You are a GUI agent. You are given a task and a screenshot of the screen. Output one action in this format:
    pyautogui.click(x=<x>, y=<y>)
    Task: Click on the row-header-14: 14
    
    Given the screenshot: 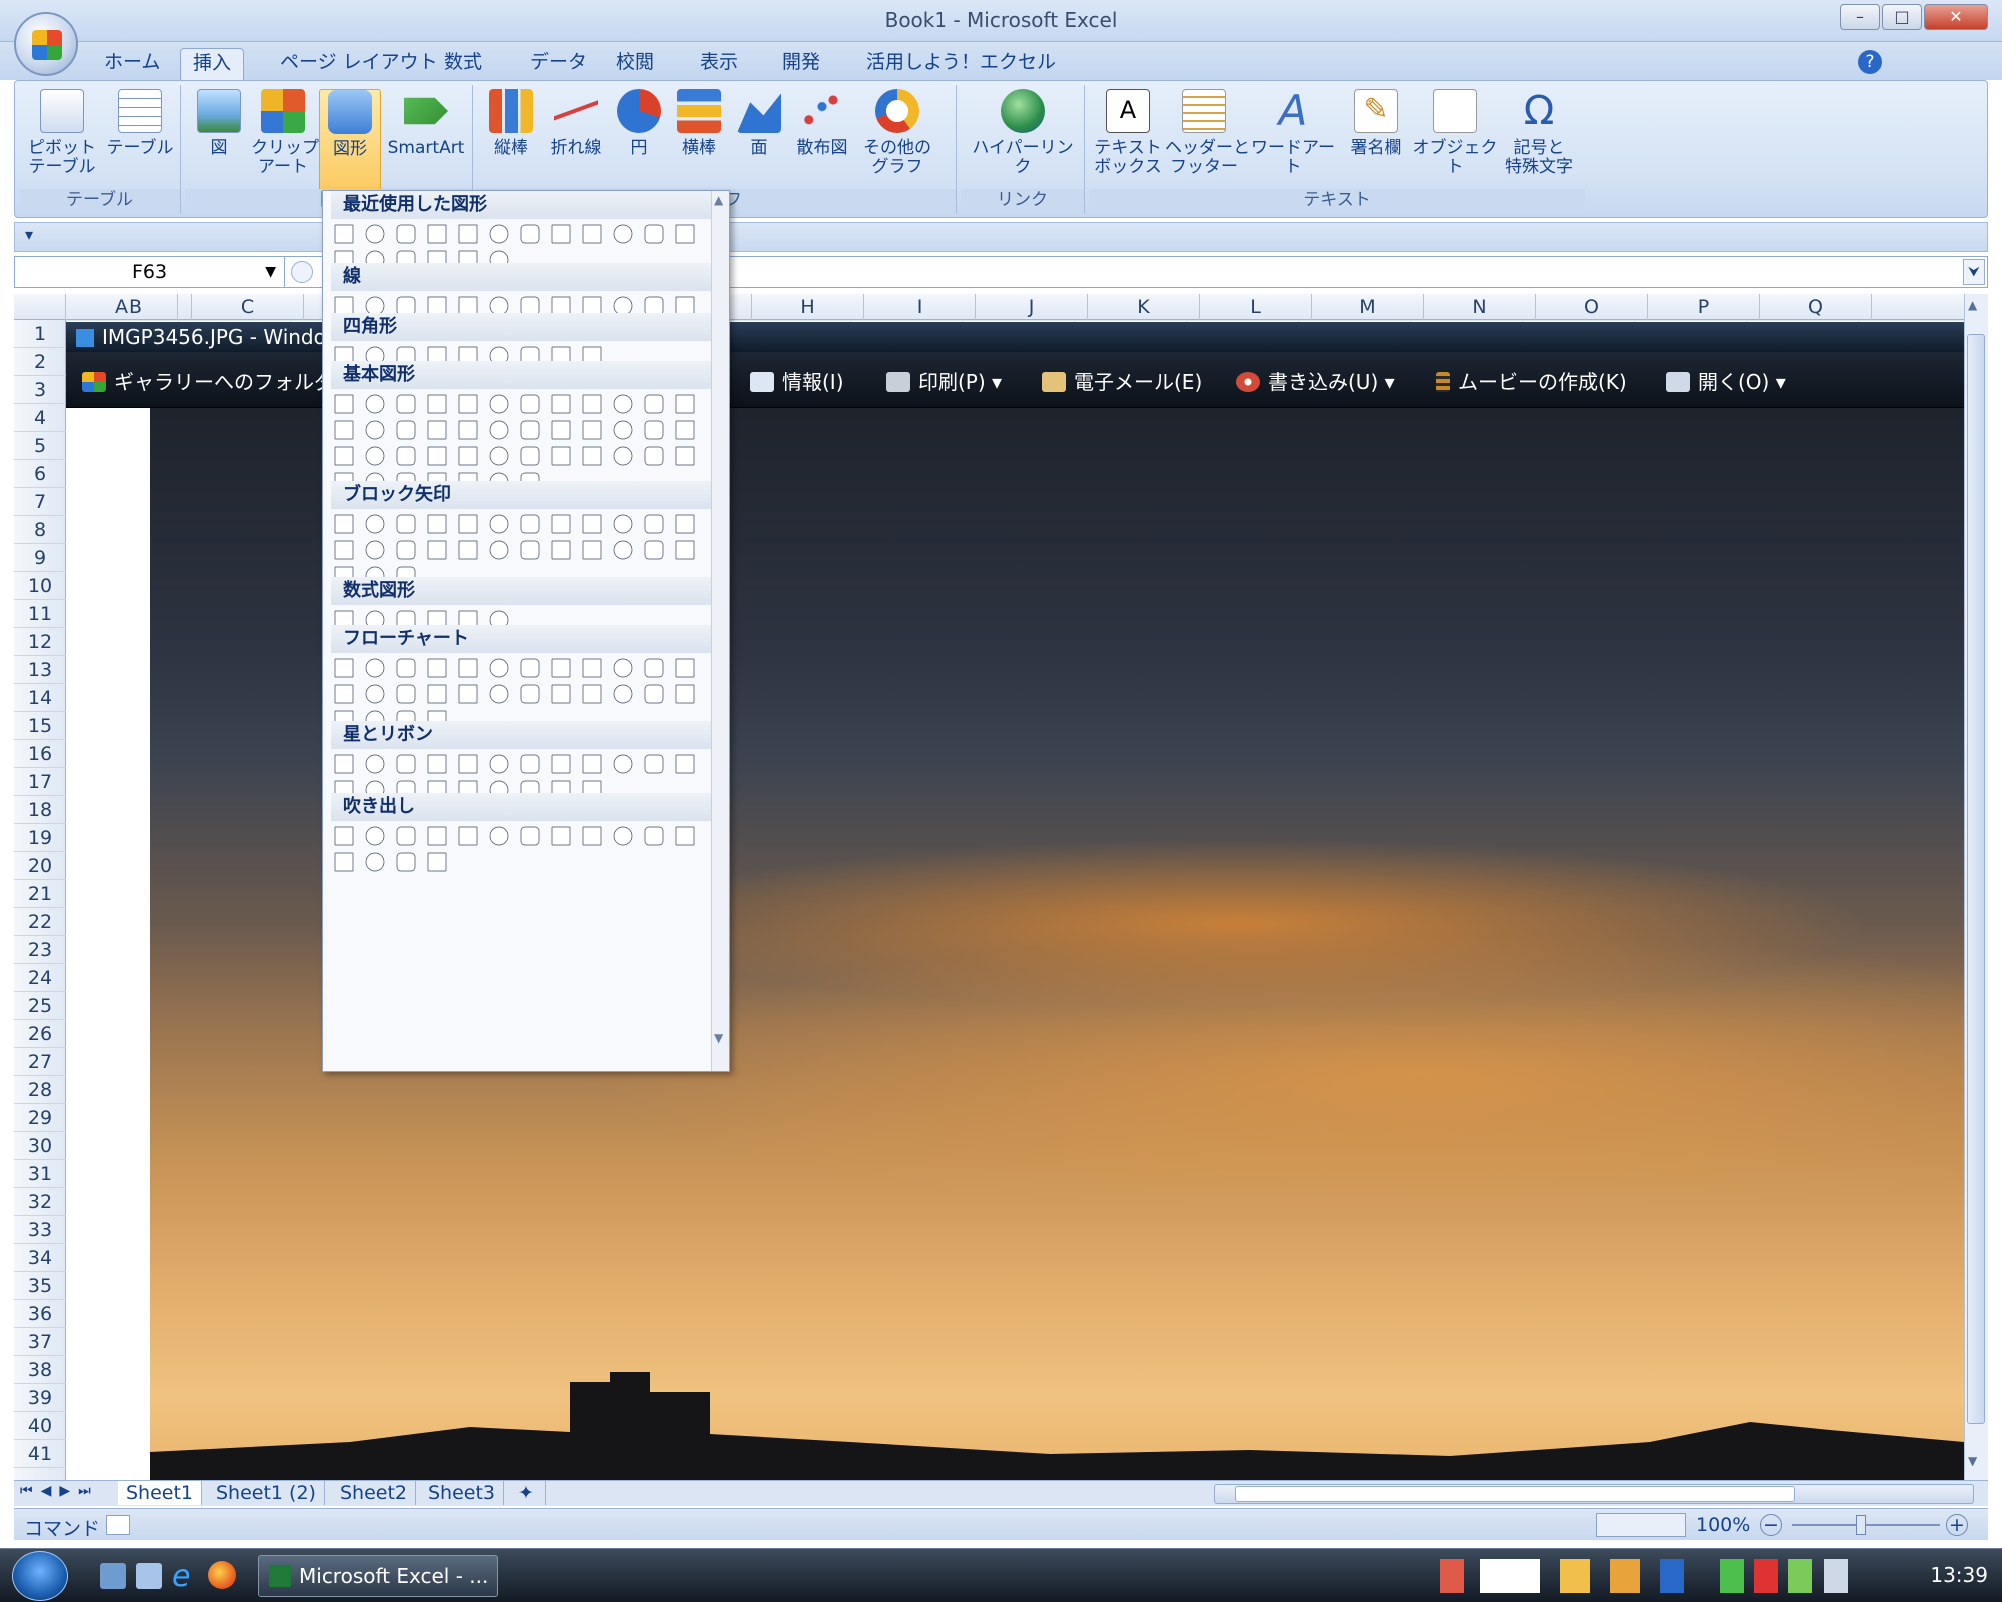 What is the action you would take?
    pyautogui.click(x=40, y=698)
    